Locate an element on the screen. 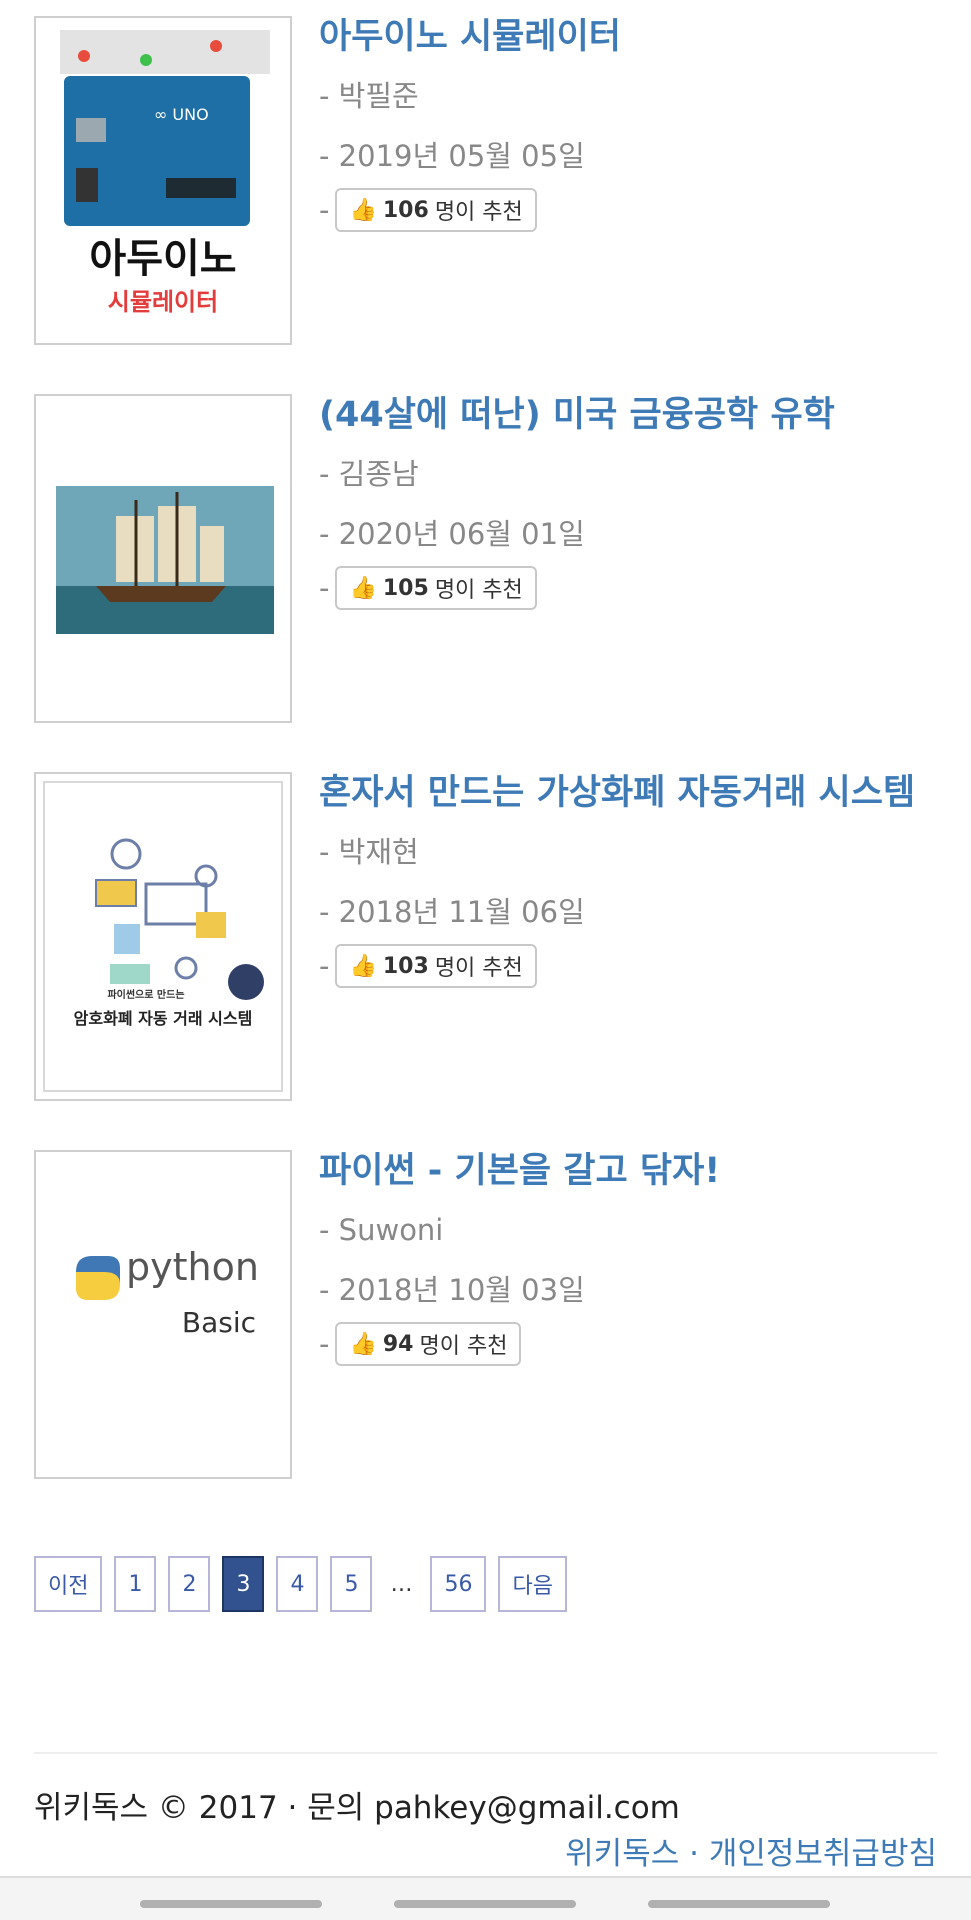 The width and height of the screenshot is (971, 1920). recommend-badge: 👍 94 명이 추천 is located at coordinates (428, 1344).